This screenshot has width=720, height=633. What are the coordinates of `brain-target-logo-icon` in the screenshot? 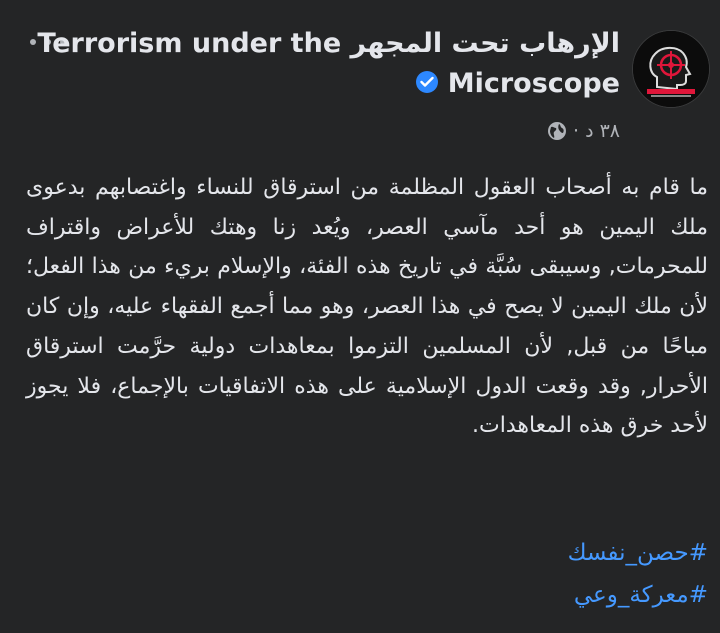 It's located at (671, 69).